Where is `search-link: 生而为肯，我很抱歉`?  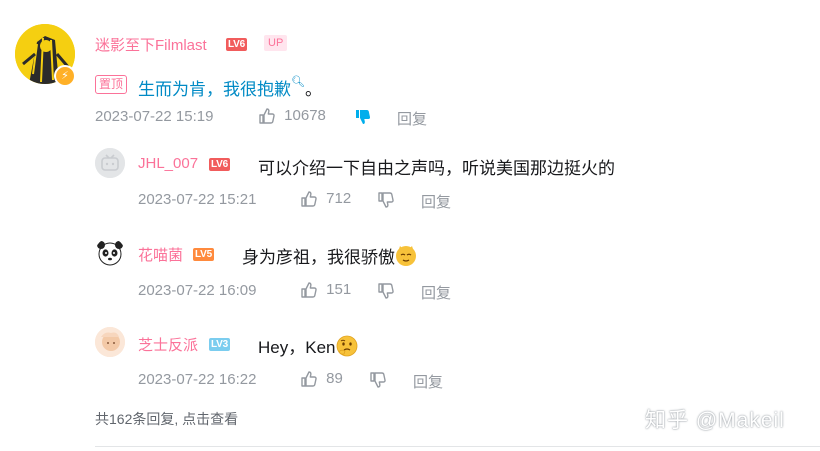
search-link: 生而为肯，我很抱歉 is located at coordinates (214, 89).